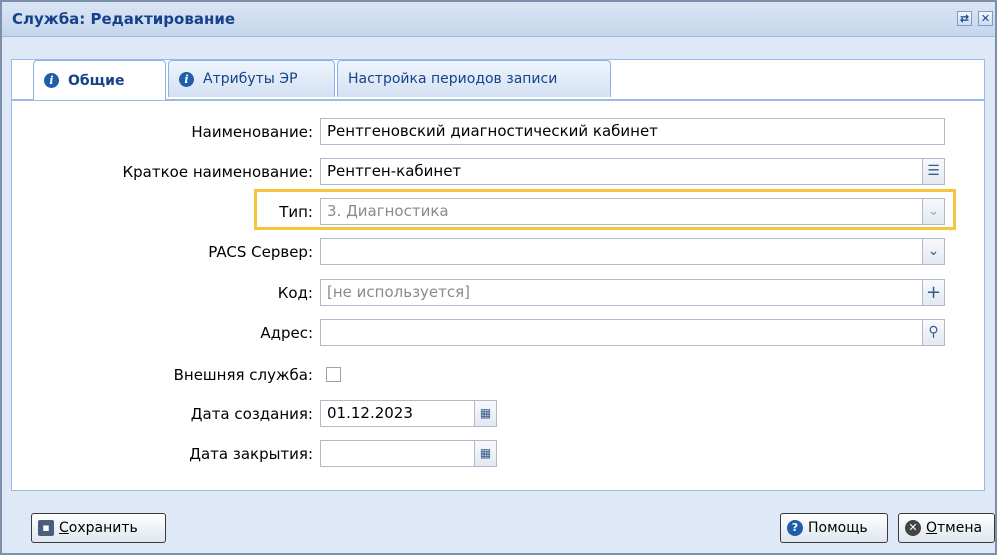 The image size is (997, 555). I want to click on close-icon: ✕, so click(985, 18).